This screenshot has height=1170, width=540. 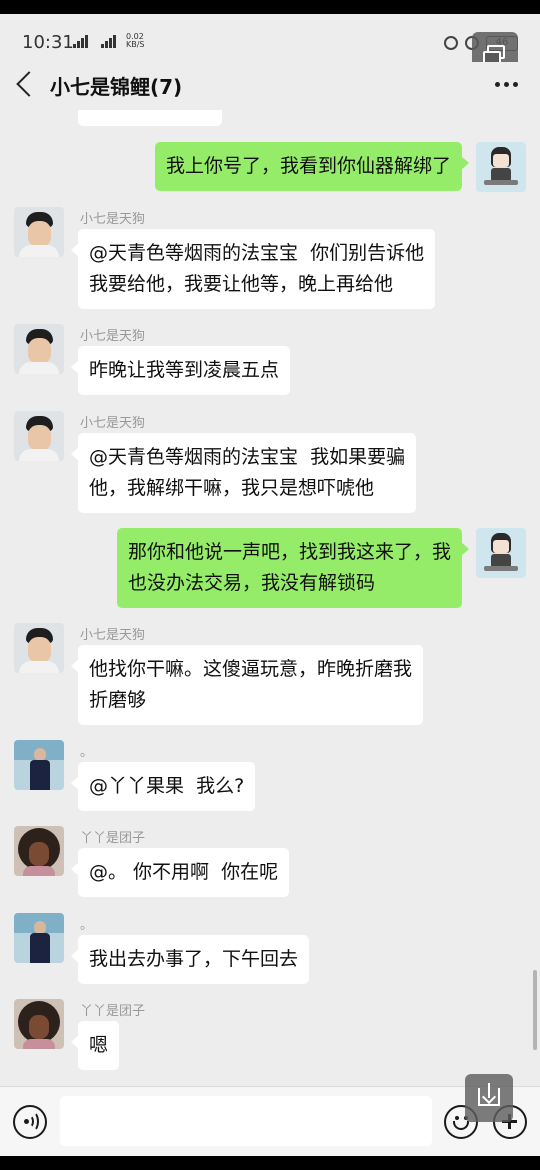 I want to click on signal-2-icon, so click(x=108, y=41).